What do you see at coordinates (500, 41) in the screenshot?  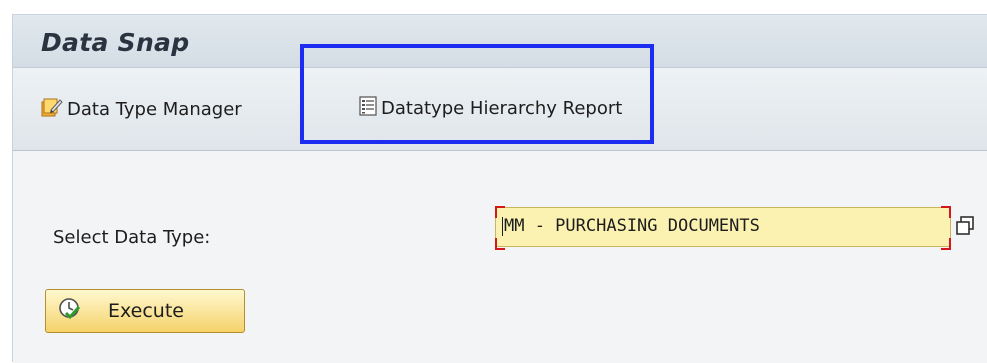 I see `title-bar: Data Snap` at bounding box center [500, 41].